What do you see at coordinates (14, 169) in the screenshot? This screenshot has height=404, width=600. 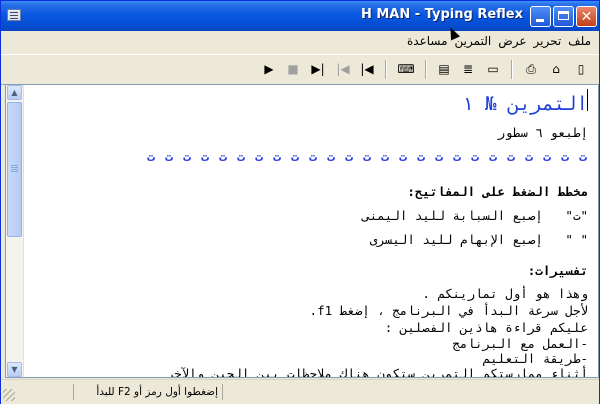 I see `scroll-thumb` at bounding box center [14, 169].